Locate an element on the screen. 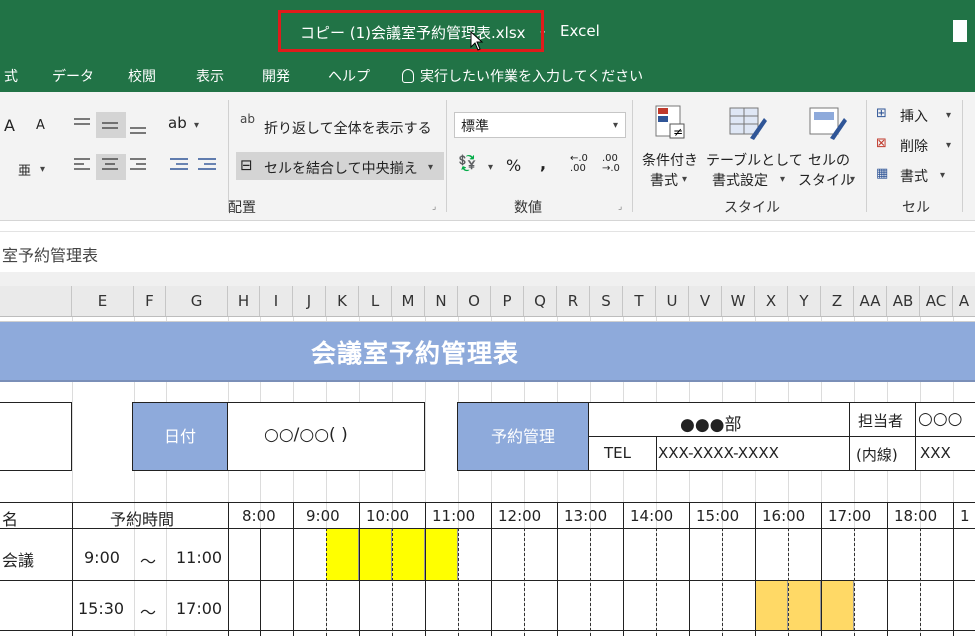 The width and height of the screenshot is (975, 636). column-header: E is located at coordinates (103, 301).